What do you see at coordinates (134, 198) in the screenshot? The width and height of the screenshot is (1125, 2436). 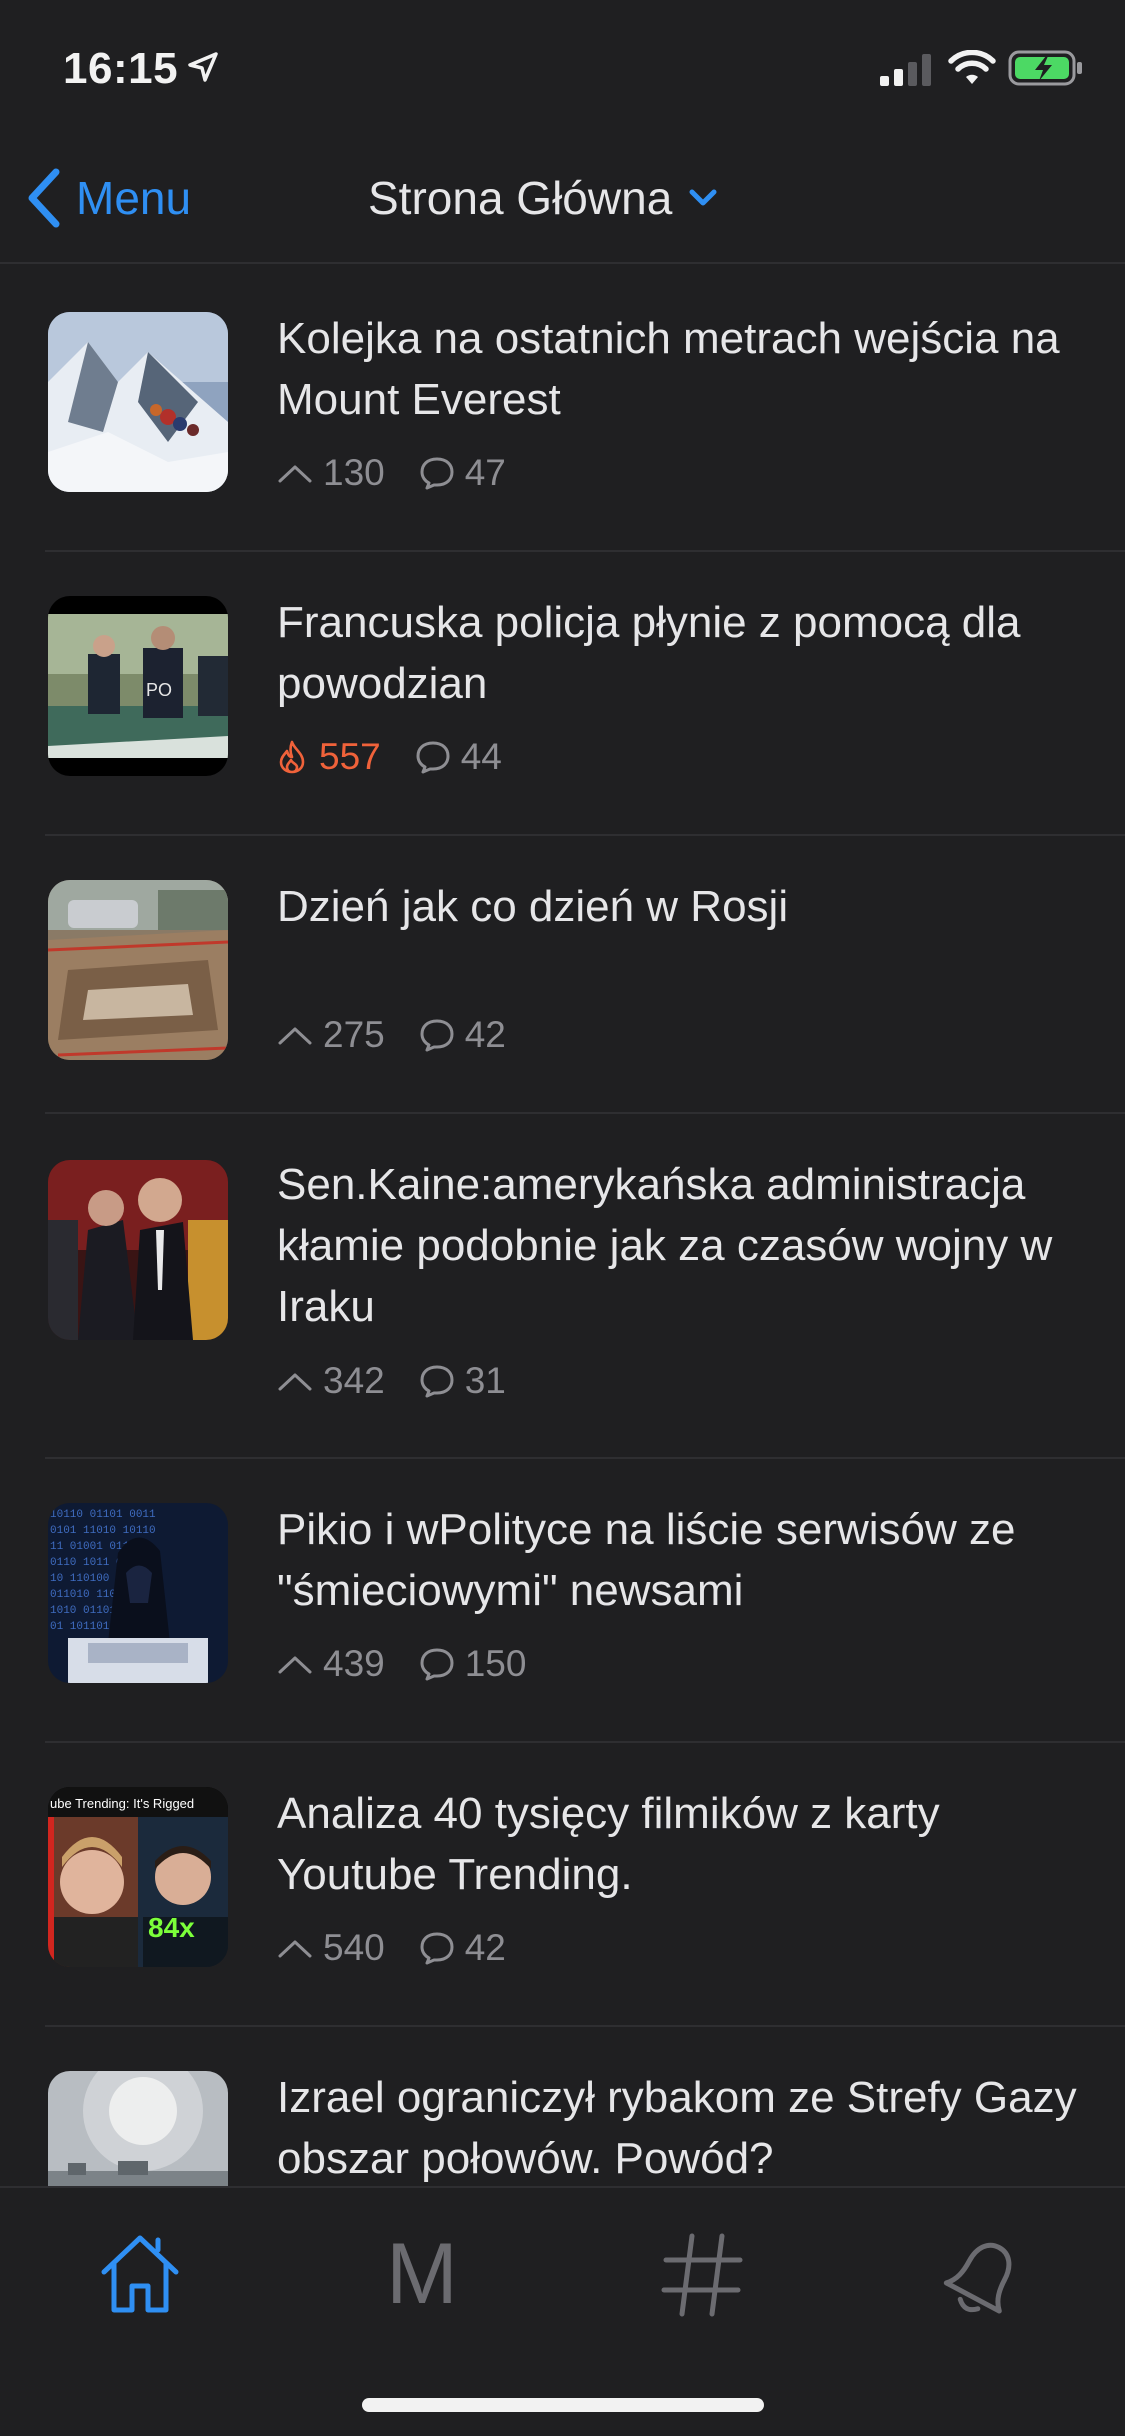 I see `back-button-label: Menu` at bounding box center [134, 198].